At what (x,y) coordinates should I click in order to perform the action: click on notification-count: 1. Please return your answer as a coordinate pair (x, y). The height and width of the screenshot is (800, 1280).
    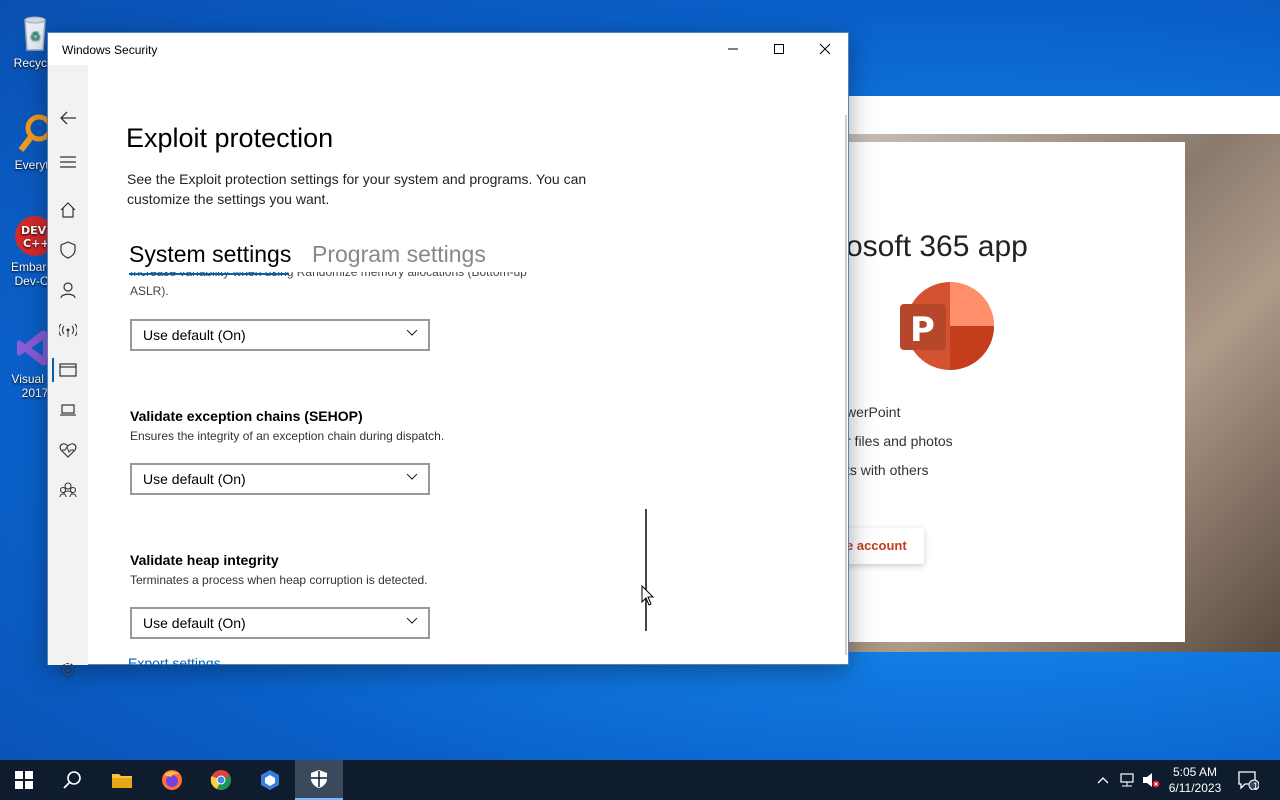
    Looking at the image, I should click on (1256, 786).